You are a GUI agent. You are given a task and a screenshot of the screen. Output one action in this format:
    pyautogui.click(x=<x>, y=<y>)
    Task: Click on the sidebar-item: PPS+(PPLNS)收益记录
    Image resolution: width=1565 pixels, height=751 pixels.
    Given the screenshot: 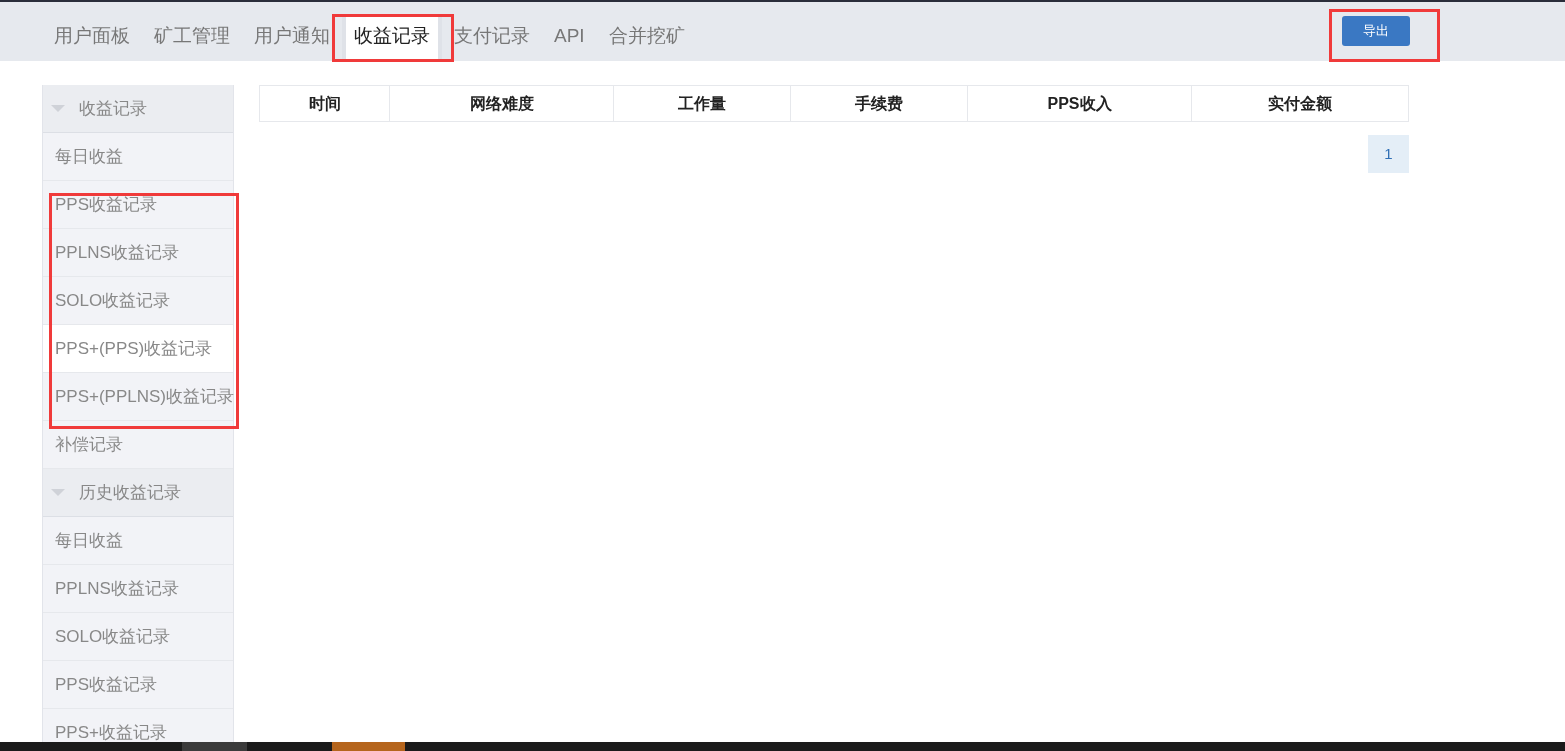 What is the action you would take?
    pyautogui.click(x=138, y=397)
    